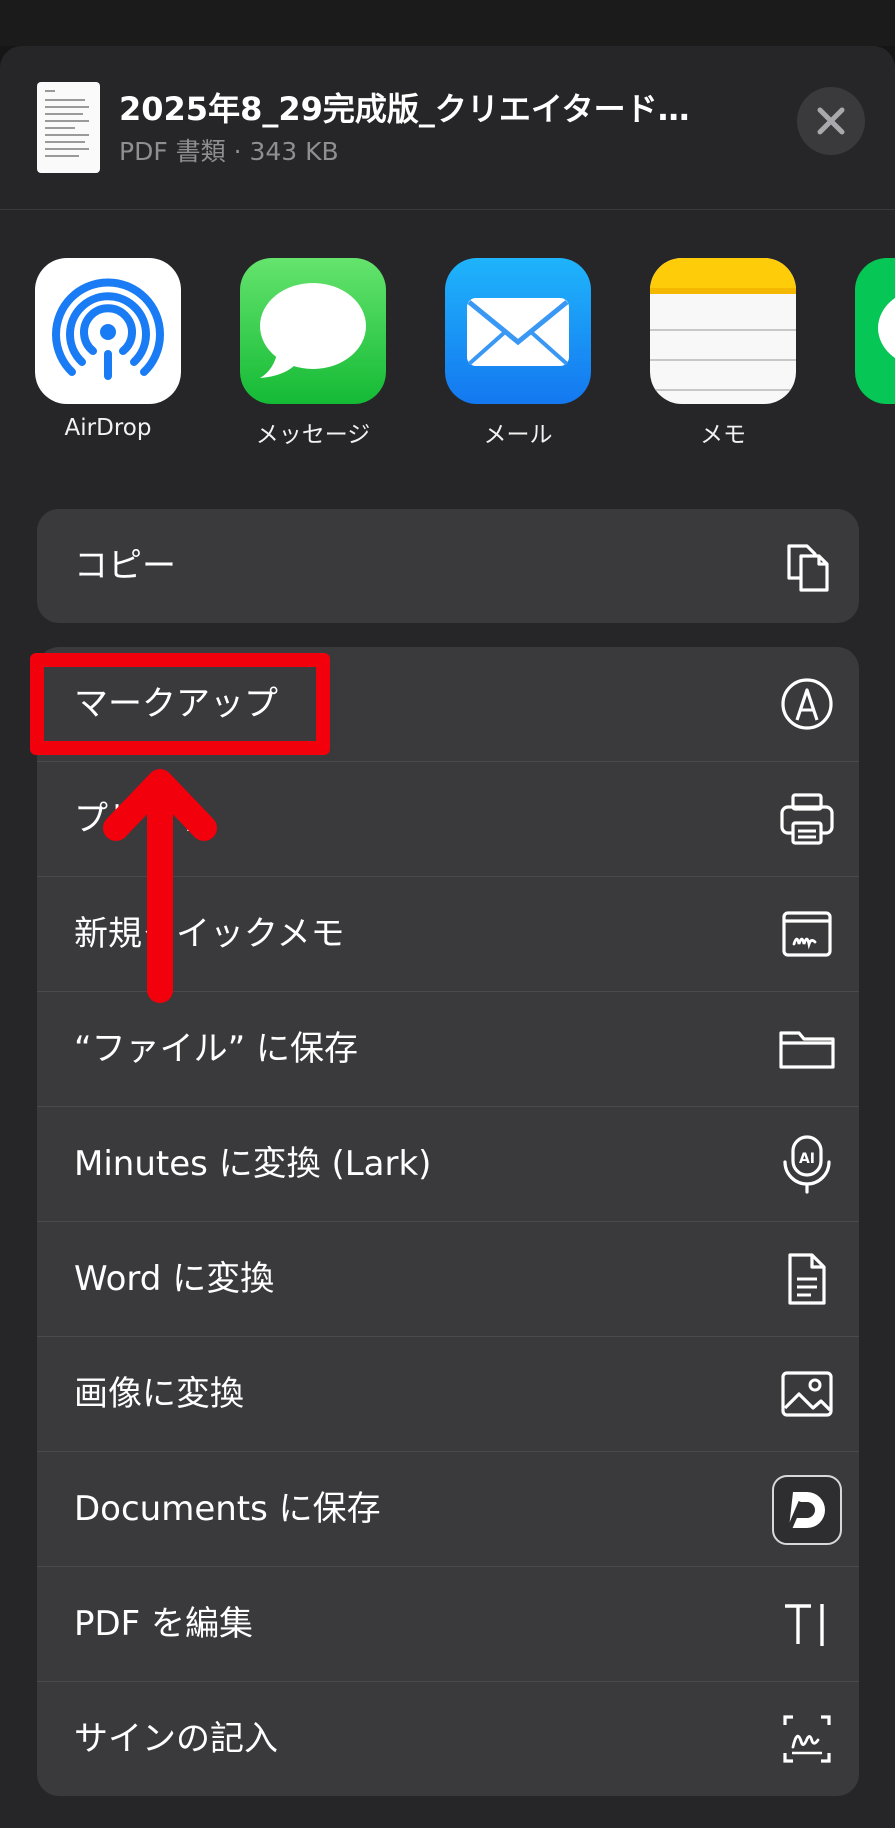 This screenshot has height=1828, width=895. What do you see at coordinates (875, 331) in the screenshot?
I see `app-line` at bounding box center [875, 331].